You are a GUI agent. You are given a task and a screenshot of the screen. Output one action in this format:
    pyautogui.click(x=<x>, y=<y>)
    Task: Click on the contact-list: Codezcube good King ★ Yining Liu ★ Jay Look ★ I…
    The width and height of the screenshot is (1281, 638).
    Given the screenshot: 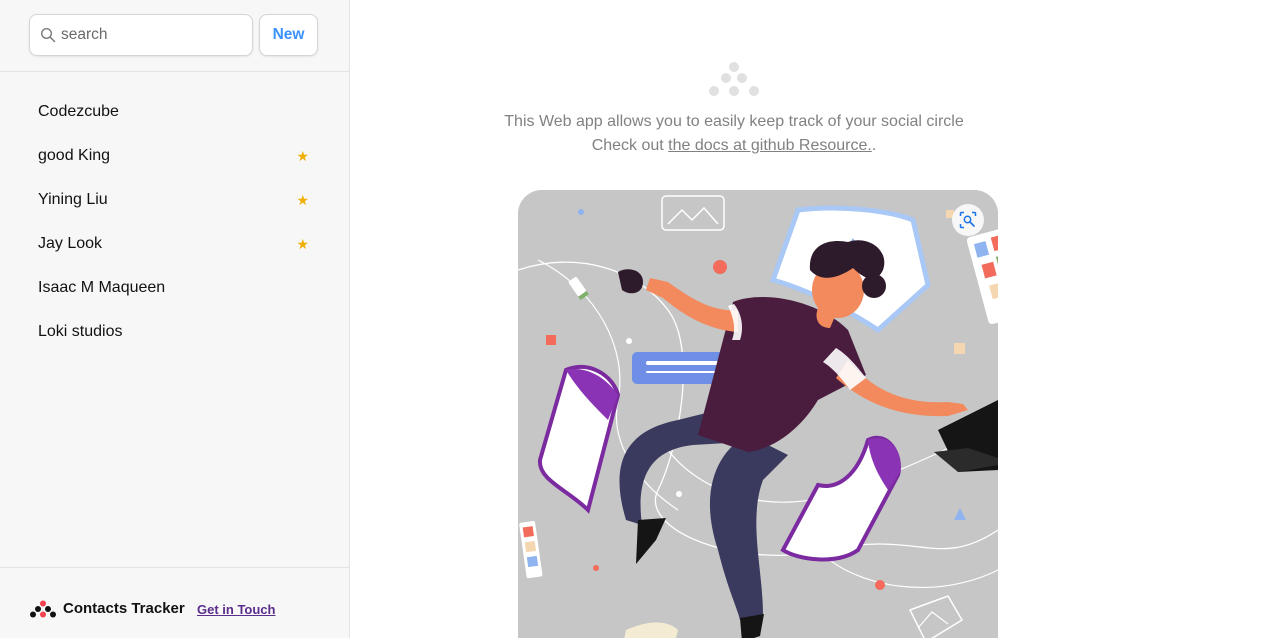 What is the action you would take?
    pyautogui.click(x=174, y=222)
    